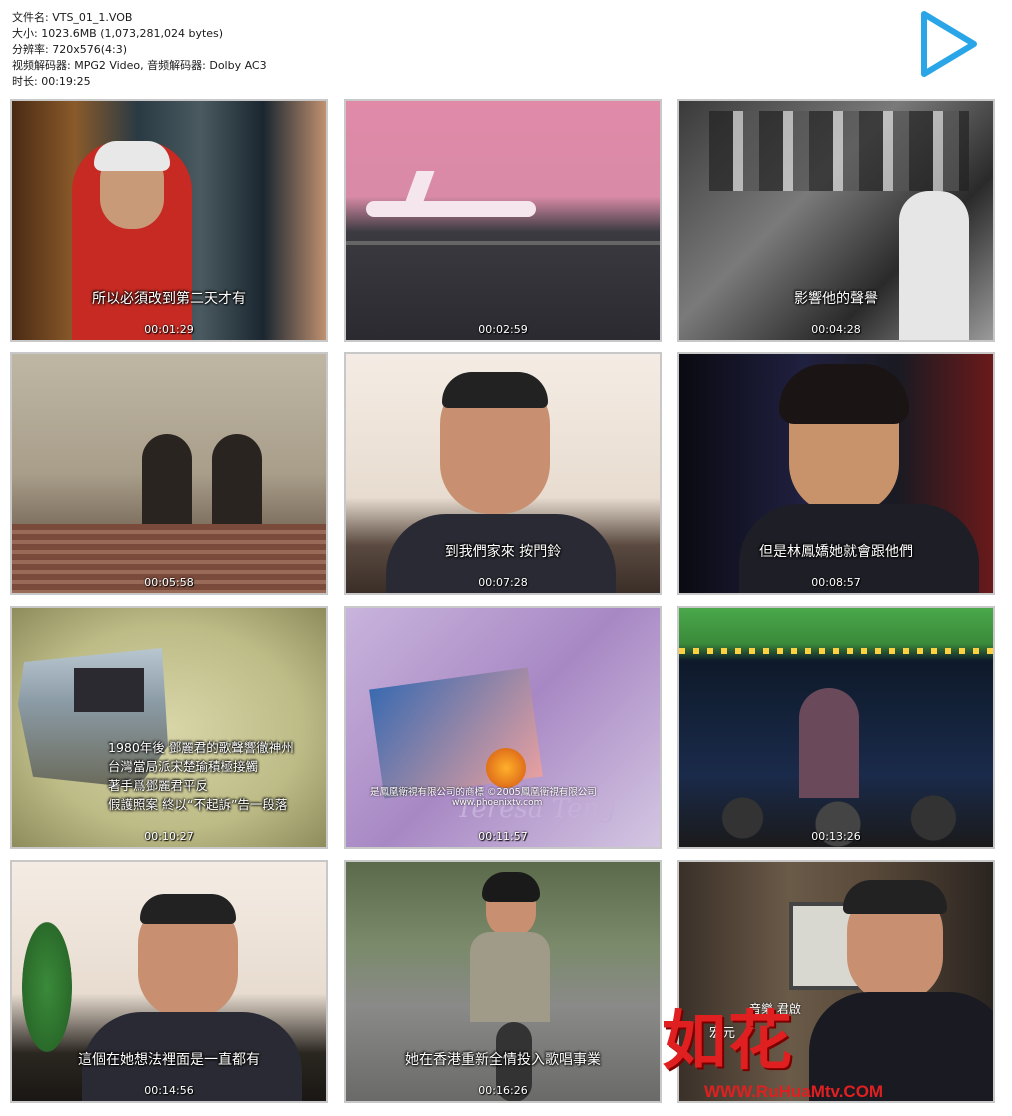  I want to click on subtitle: 她在香港重新全情投入歌唱事業, so click(503, 1060).